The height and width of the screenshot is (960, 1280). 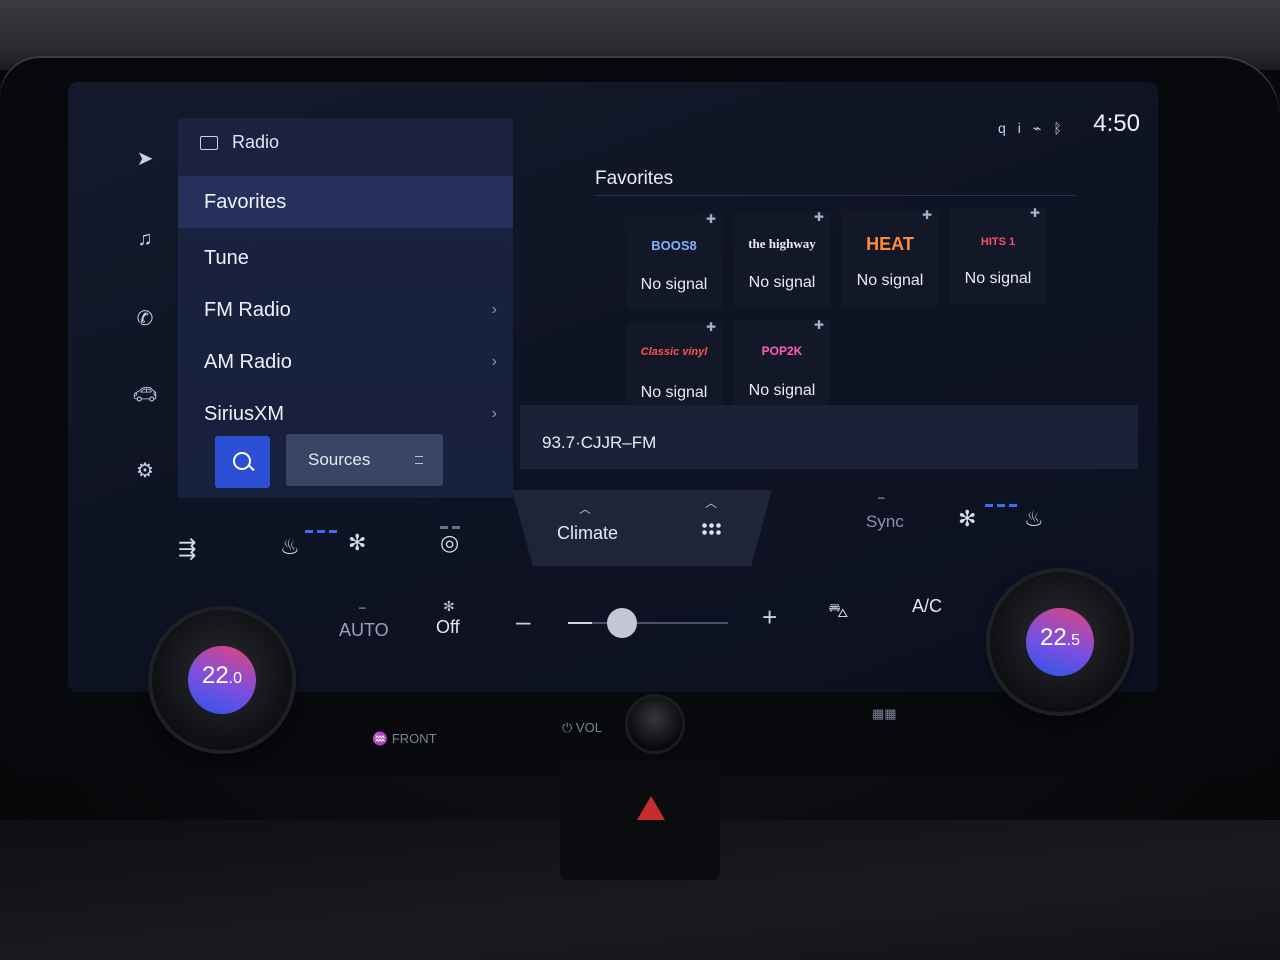 What do you see at coordinates (244, 414) in the screenshot?
I see `menu-item-label: SiriusXM` at bounding box center [244, 414].